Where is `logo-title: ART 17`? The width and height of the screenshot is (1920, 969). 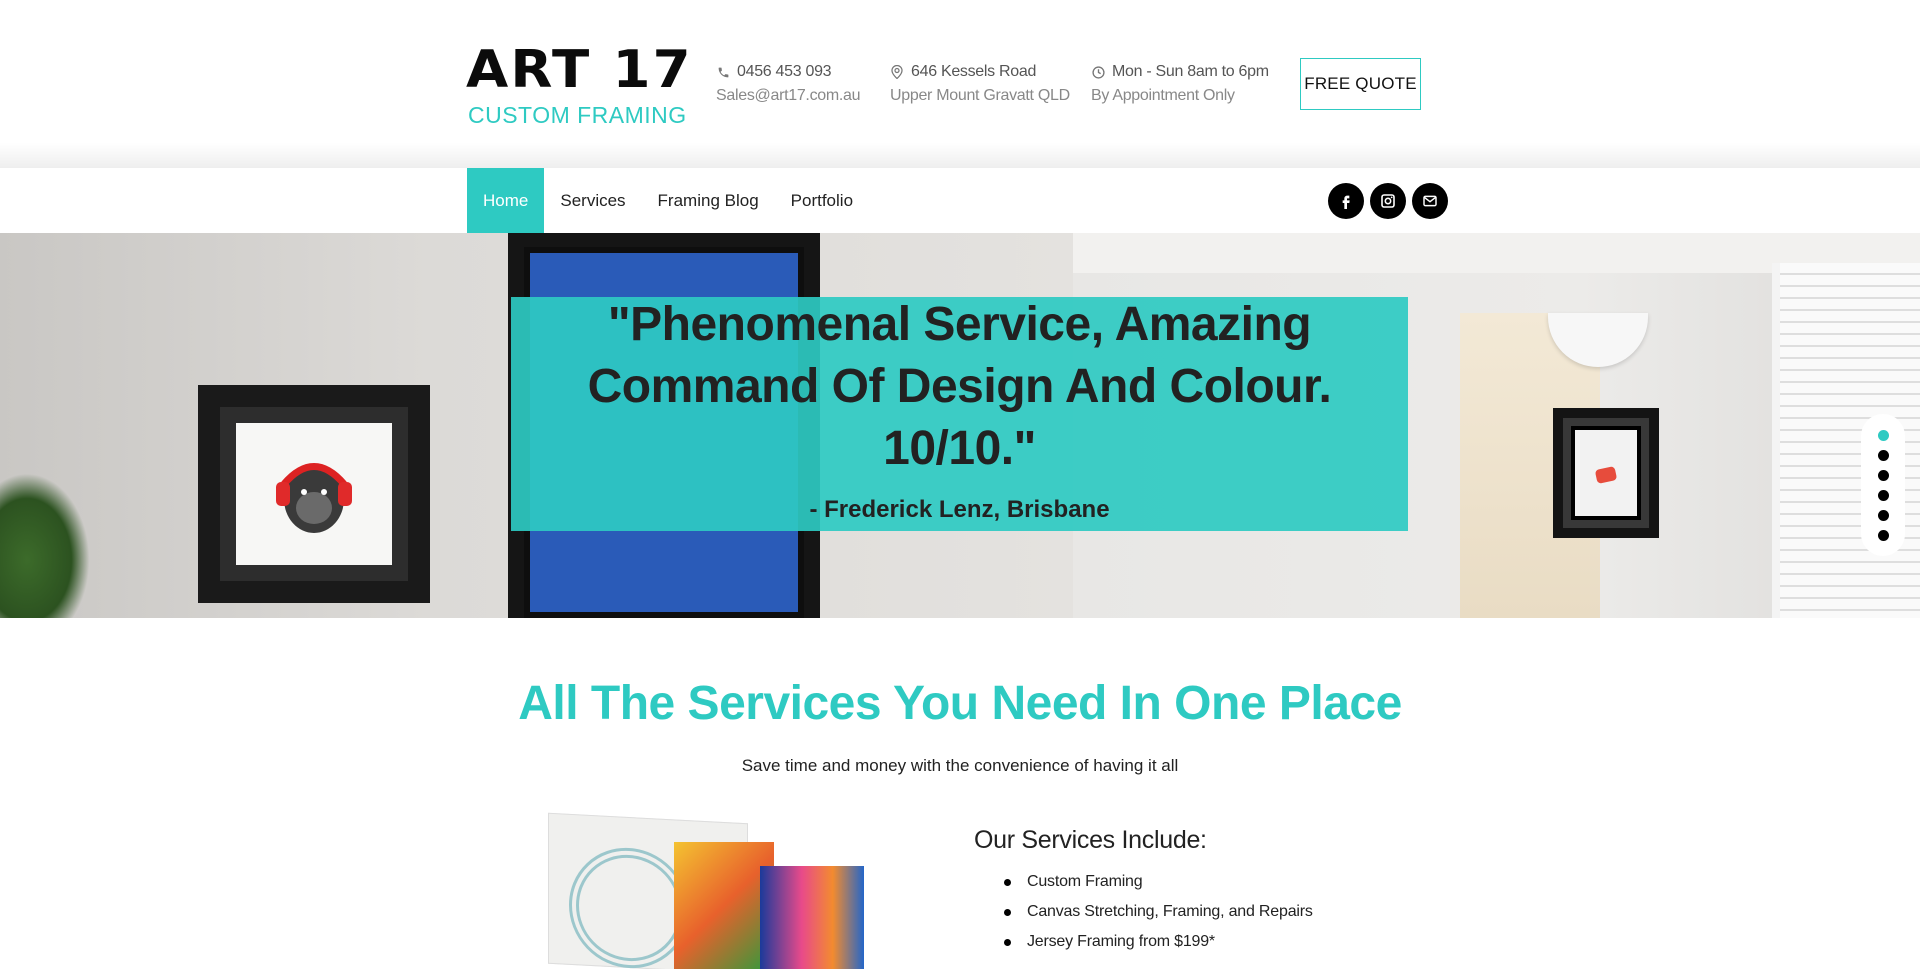 logo-title: ART 17 is located at coordinates (579, 70).